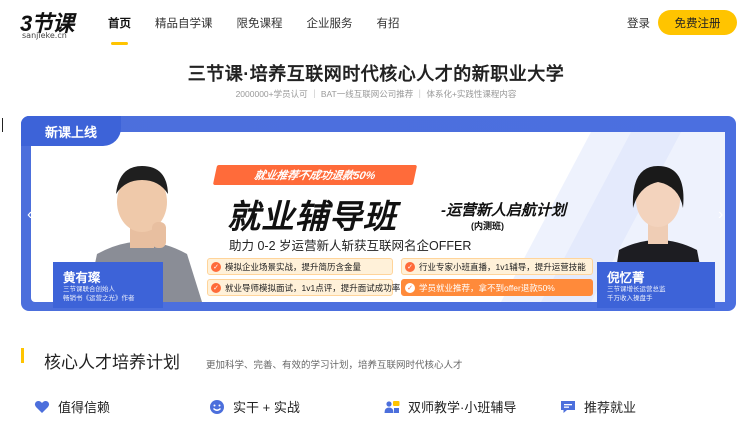 This screenshot has width=752, height=425. I want to click on banner-tagline: 助力 0-2 岁运营新人斩获互联网名企OFFER, so click(350, 246).